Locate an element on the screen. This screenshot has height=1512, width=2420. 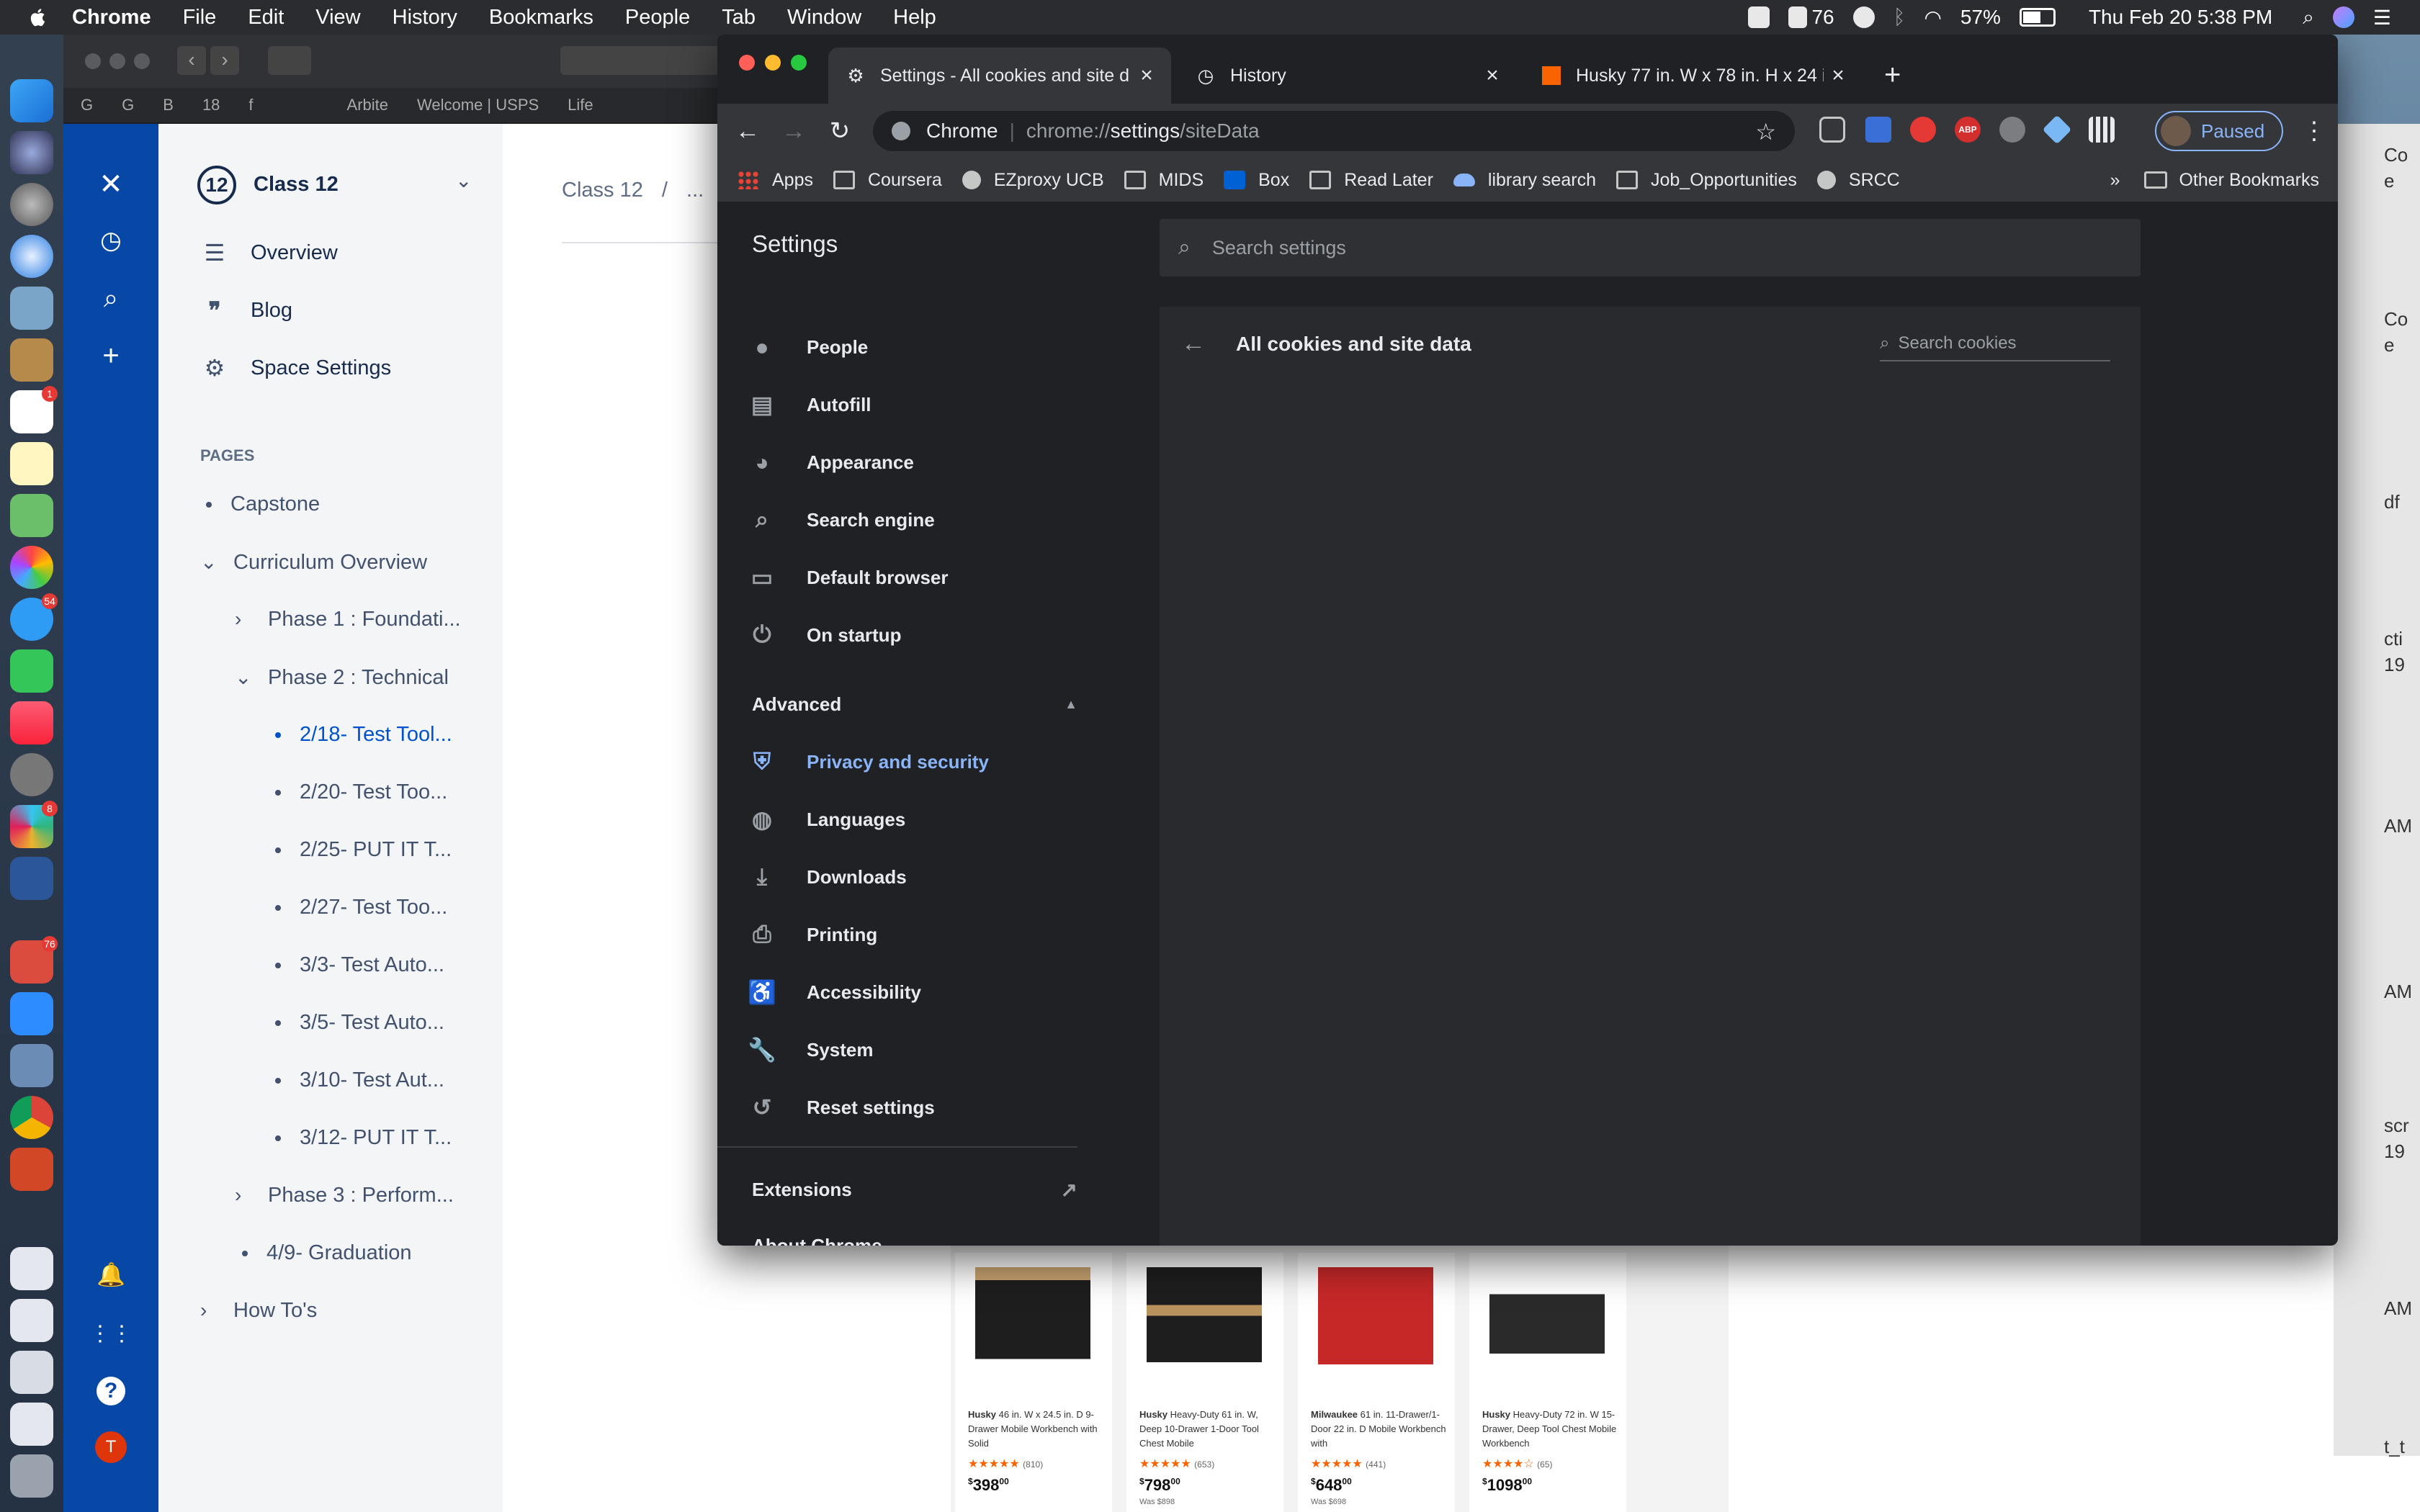
maps-icon is located at coordinates (31, 515).